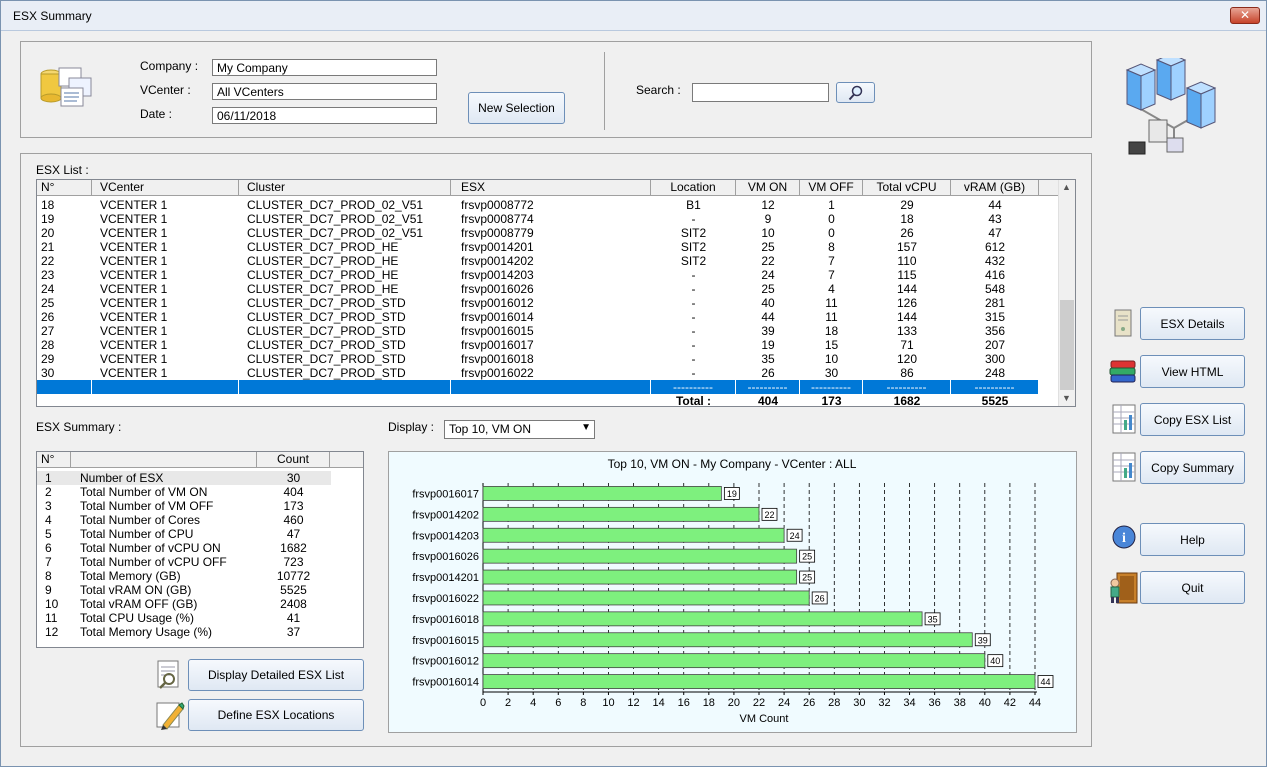 The image size is (1267, 767). Describe the element at coordinates (48, 478) in the screenshot. I see `summary-cell-no: 1` at that location.